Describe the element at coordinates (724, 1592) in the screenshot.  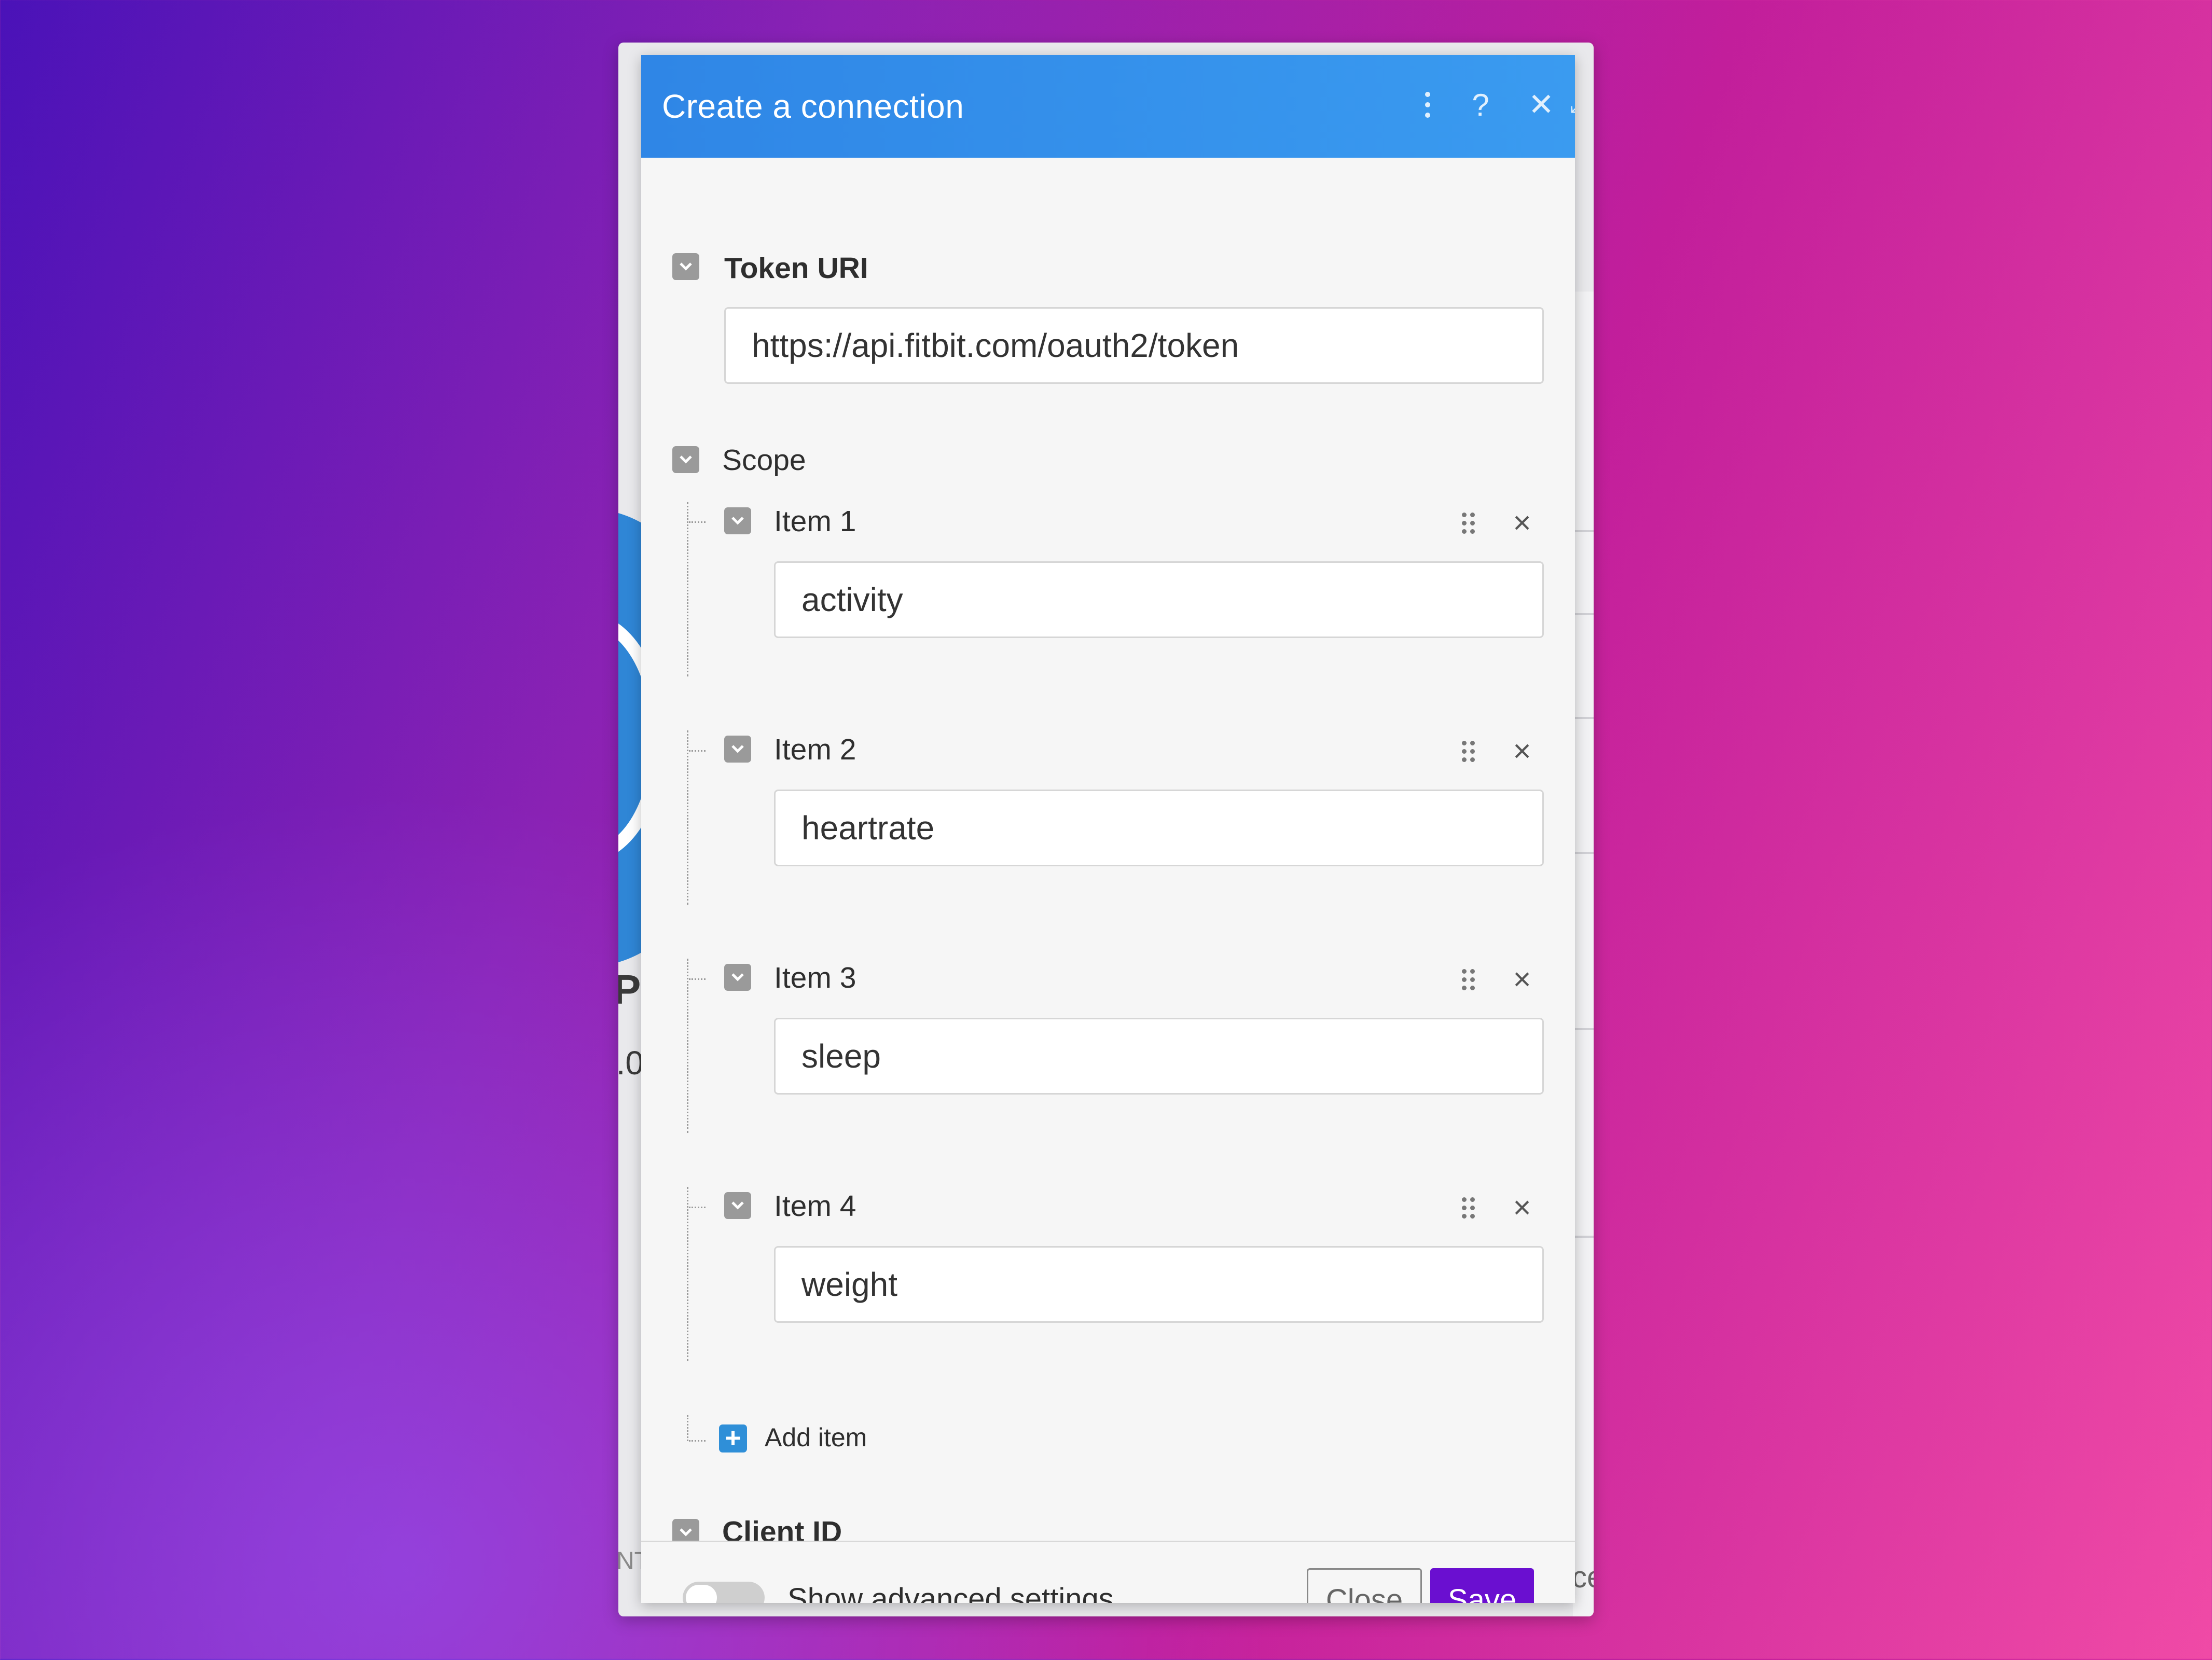
I see `advanced-settings-toggle` at that location.